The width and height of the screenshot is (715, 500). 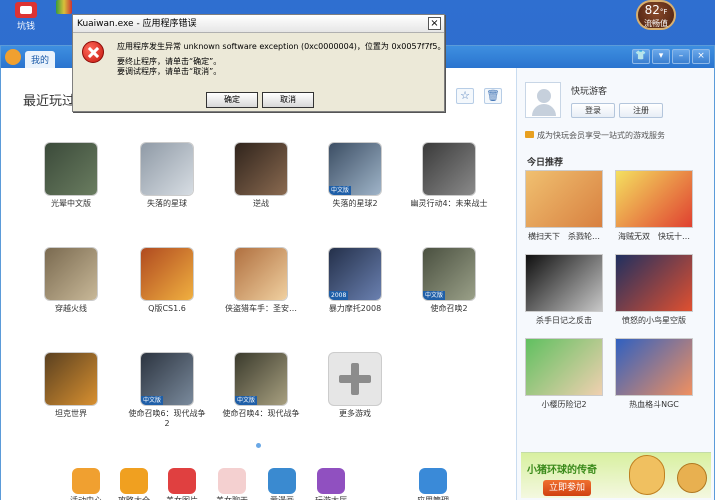 I want to click on bottom-item-label: 应用管理, so click(x=433, y=497).